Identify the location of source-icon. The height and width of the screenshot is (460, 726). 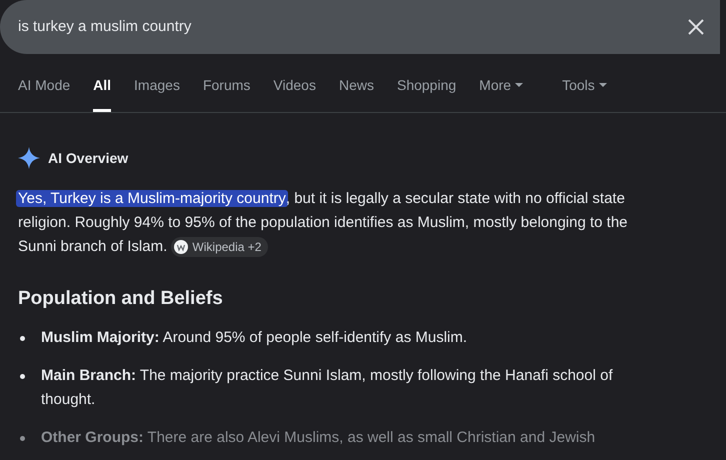
(181, 247).